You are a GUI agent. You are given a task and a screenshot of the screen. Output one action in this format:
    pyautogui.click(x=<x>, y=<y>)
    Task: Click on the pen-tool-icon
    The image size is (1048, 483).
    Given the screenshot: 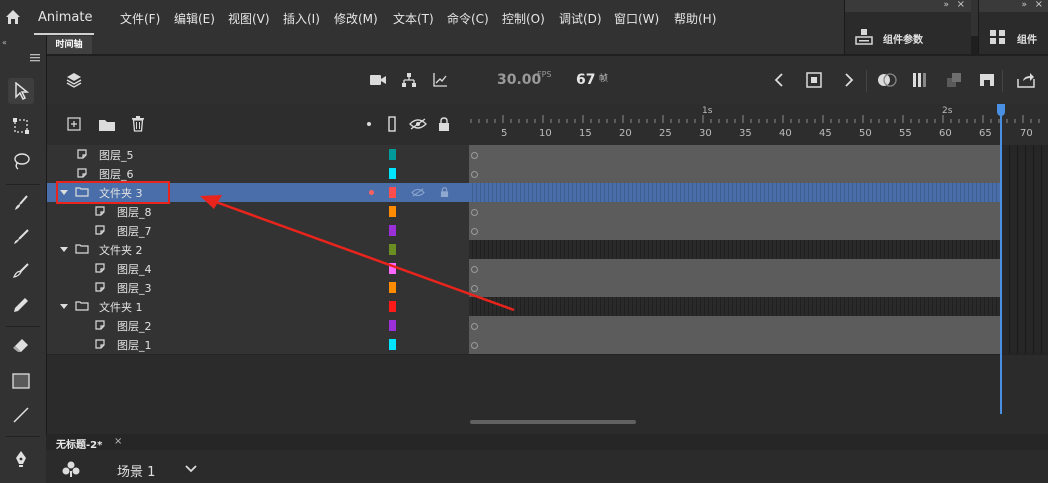 What is the action you would take?
    pyautogui.click(x=21, y=459)
    